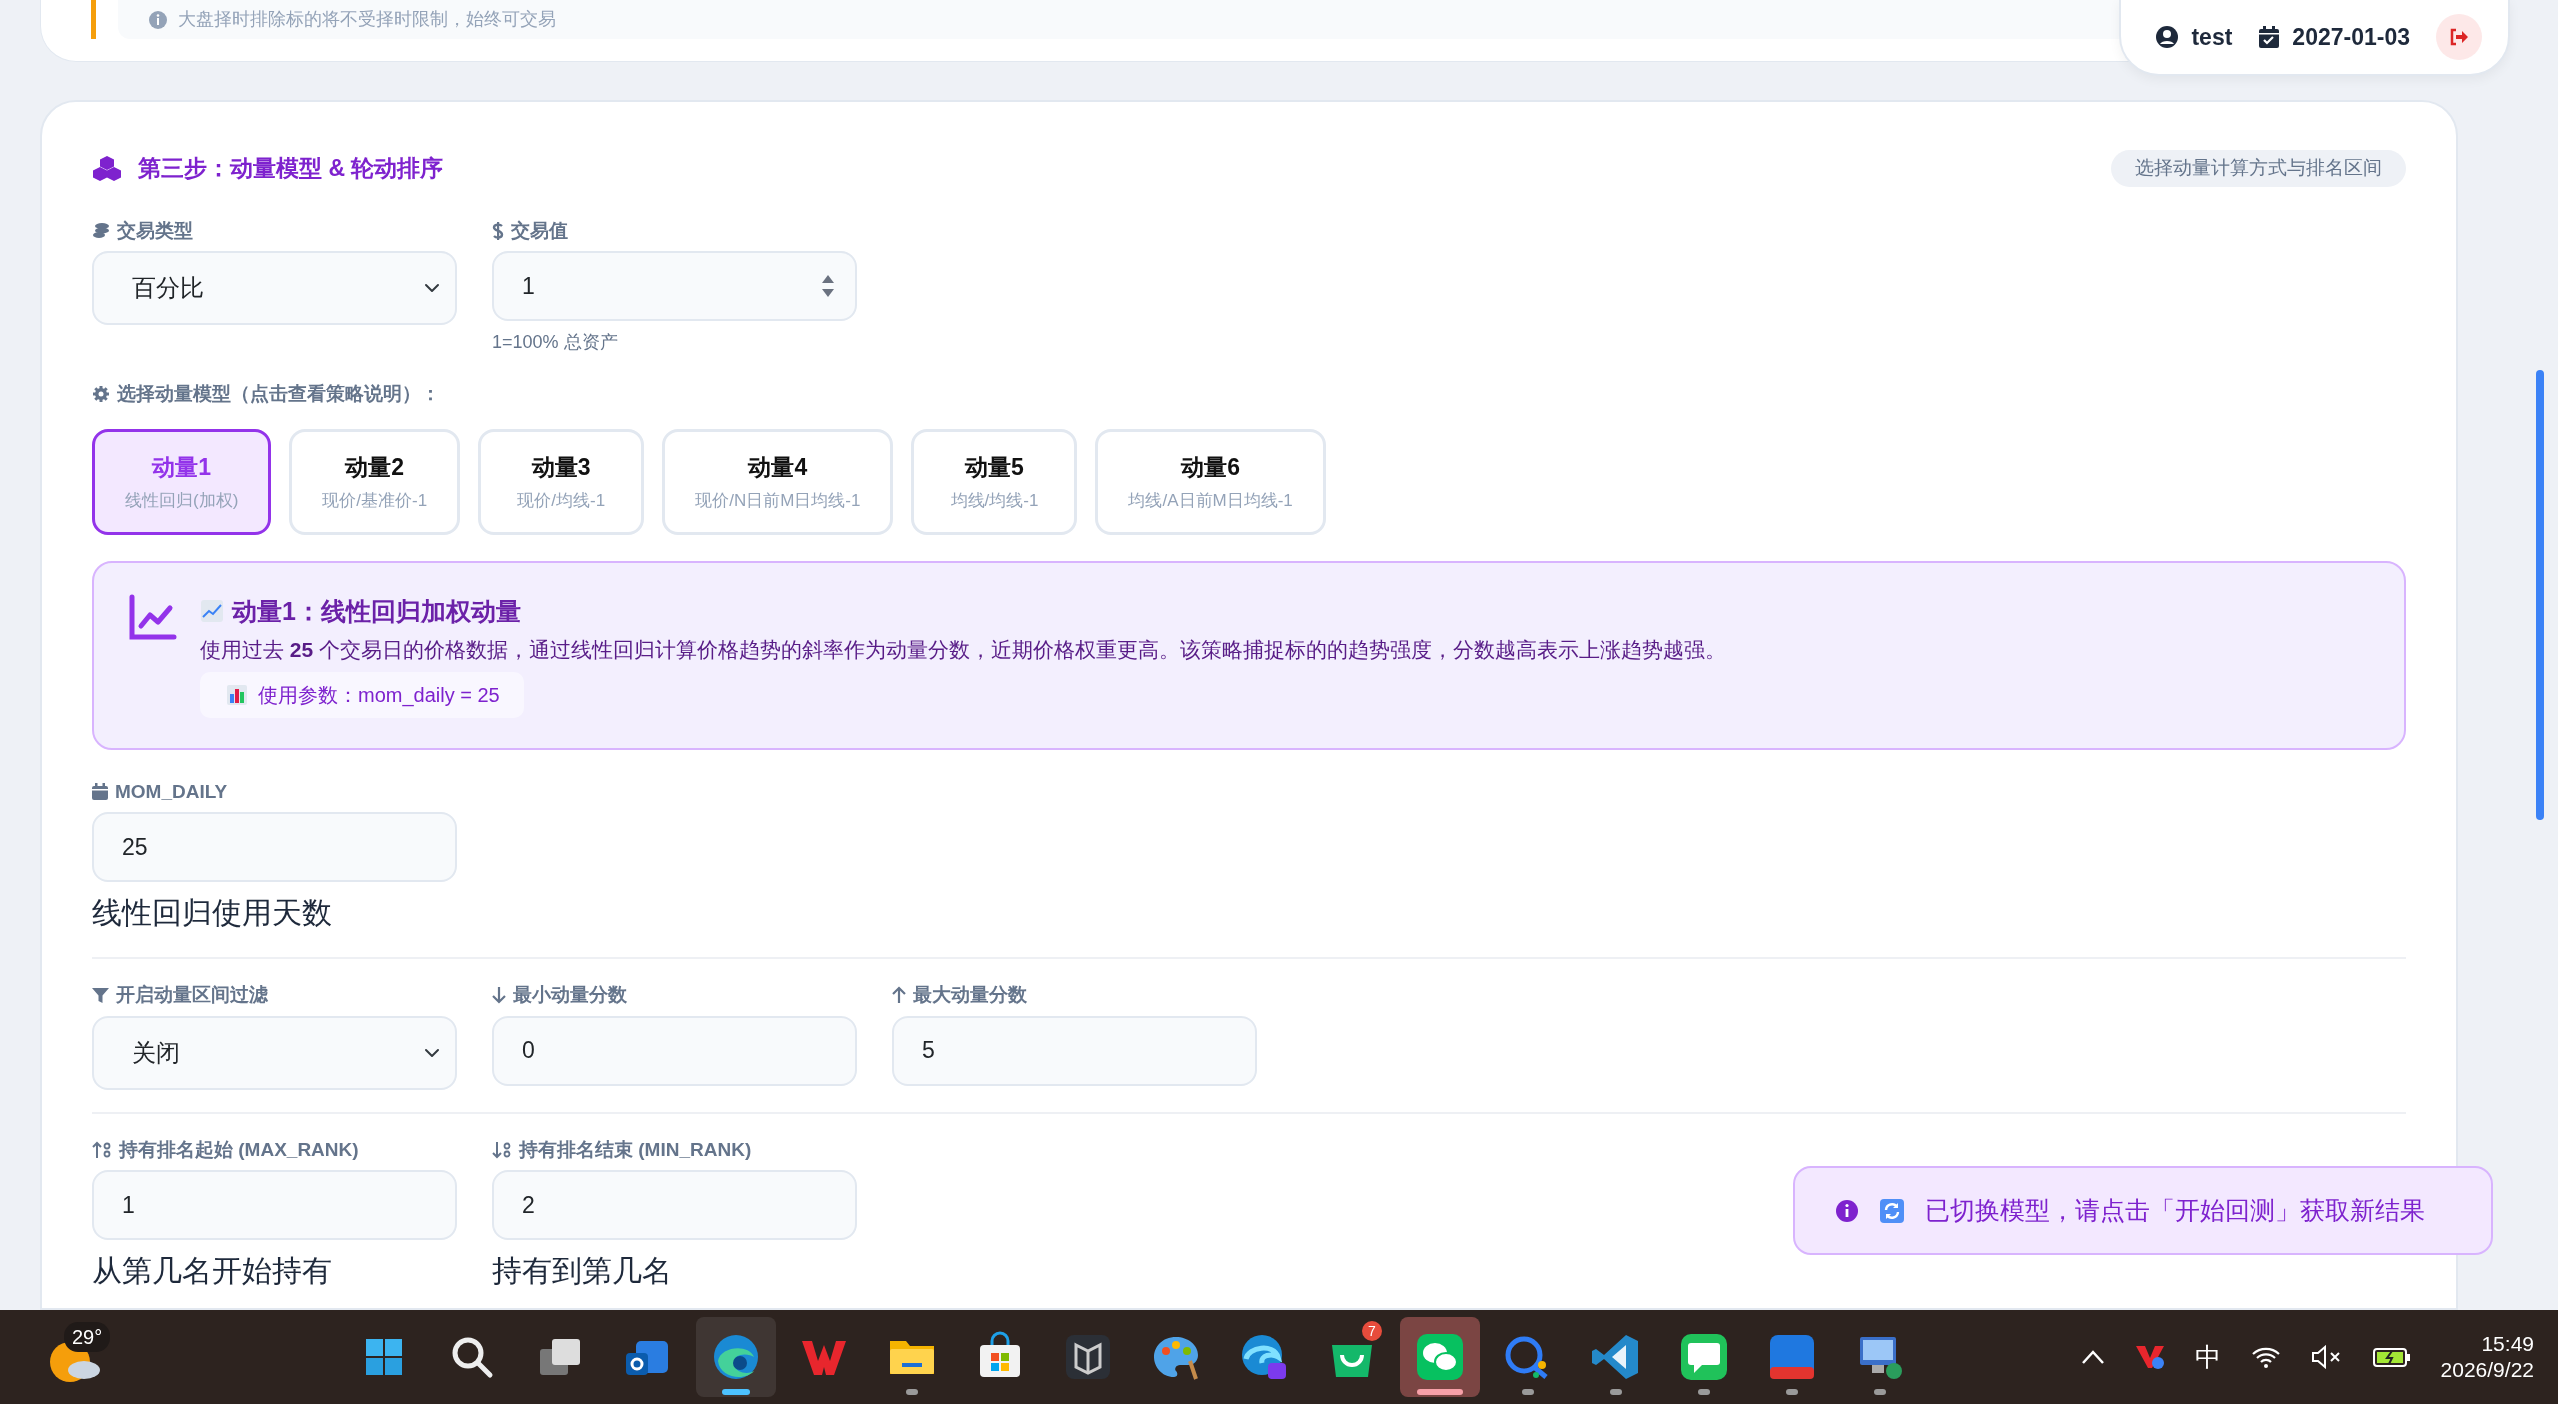  I want to click on dollar-icon, so click(498, 230).